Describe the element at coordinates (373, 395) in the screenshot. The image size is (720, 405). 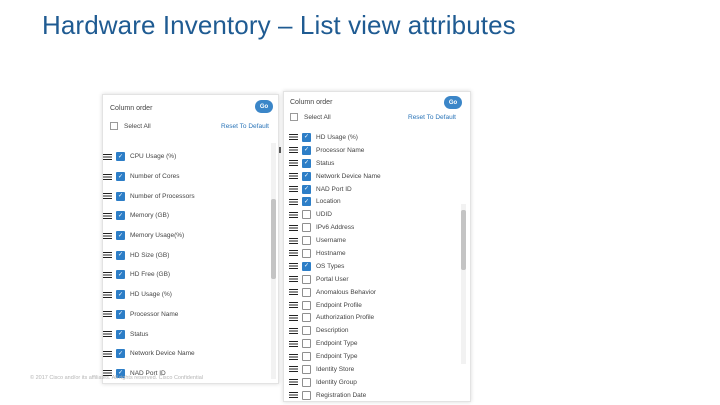
I see `column-row: Registration Date` at that location.